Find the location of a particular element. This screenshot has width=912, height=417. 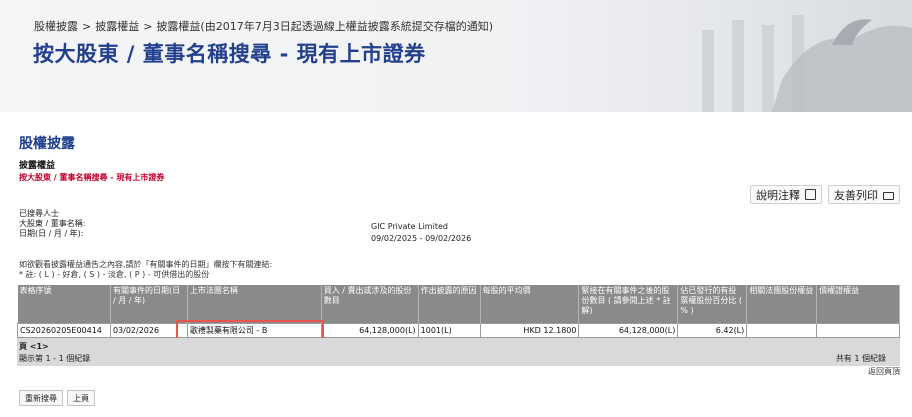

searcher-label: 已搜尋人士 is located at coordinates (39, 213).